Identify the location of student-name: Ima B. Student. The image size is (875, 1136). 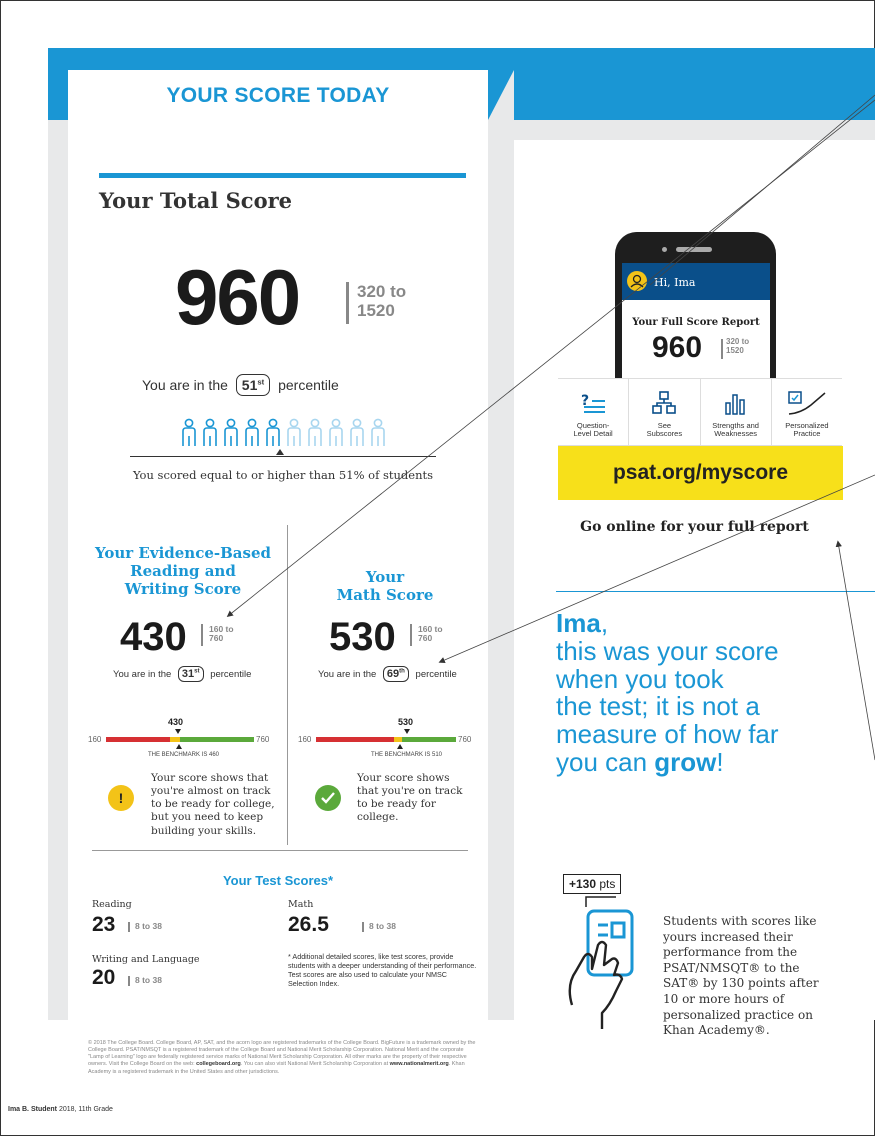
(33, 1109).